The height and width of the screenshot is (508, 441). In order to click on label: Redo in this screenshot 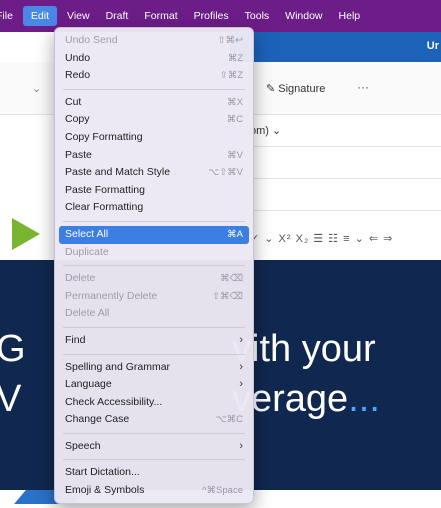, I will do `click(78, 75)`.